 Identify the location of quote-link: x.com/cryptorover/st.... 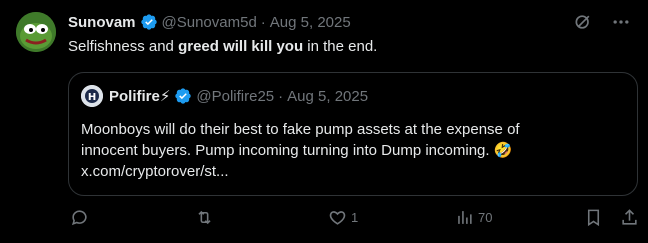
(351, 171).